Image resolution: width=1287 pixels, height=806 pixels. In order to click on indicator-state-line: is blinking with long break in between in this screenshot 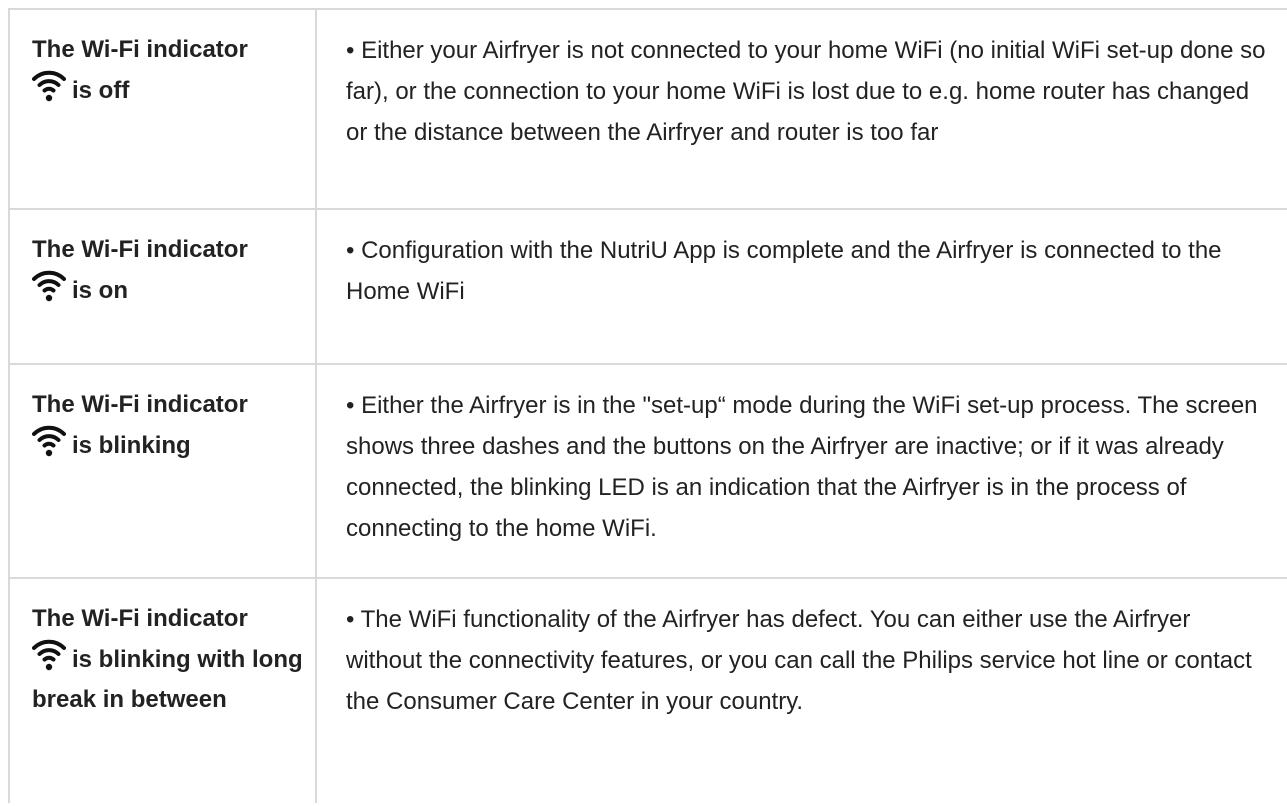, I will do `click(167, 679)`.